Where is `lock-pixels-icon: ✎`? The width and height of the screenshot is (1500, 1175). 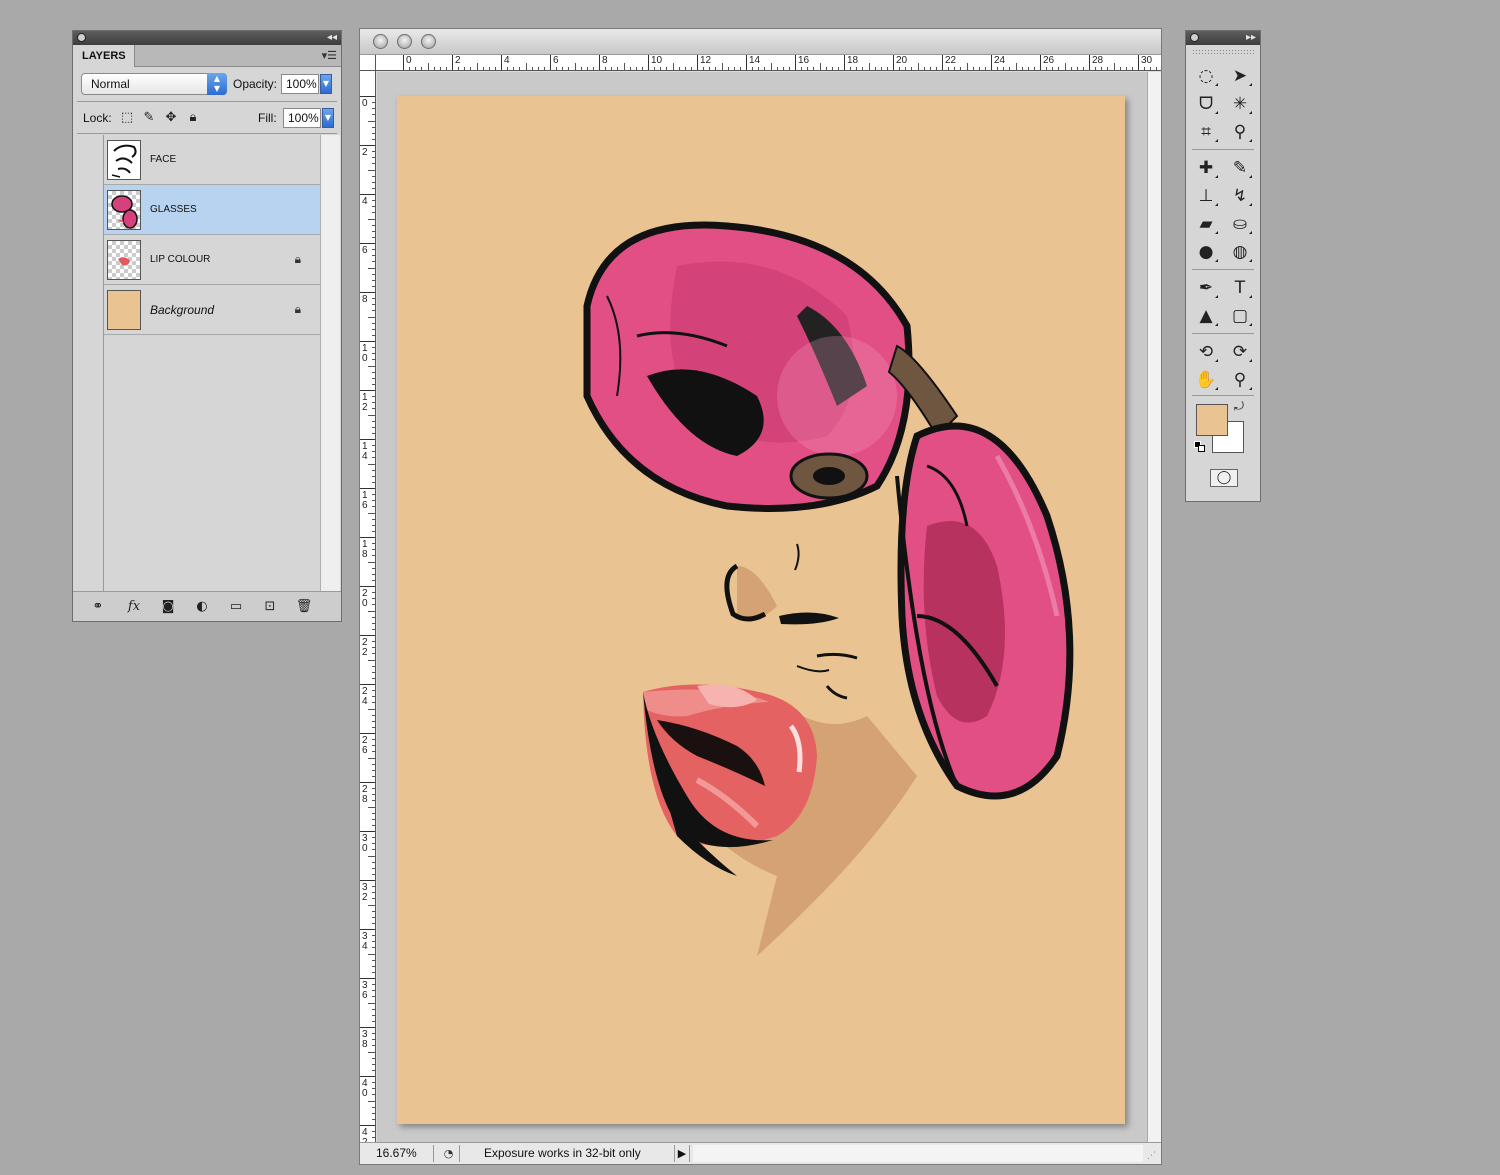 lock-pixels-icon: ✎ is located at coordinates (149, 118).